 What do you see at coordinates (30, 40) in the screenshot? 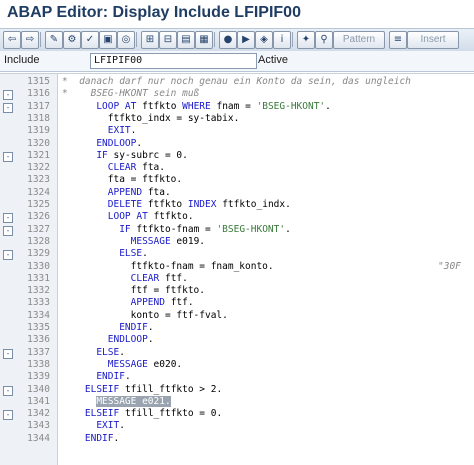
I see `forward-icon: ⇨` at bounding box center [30, 40].